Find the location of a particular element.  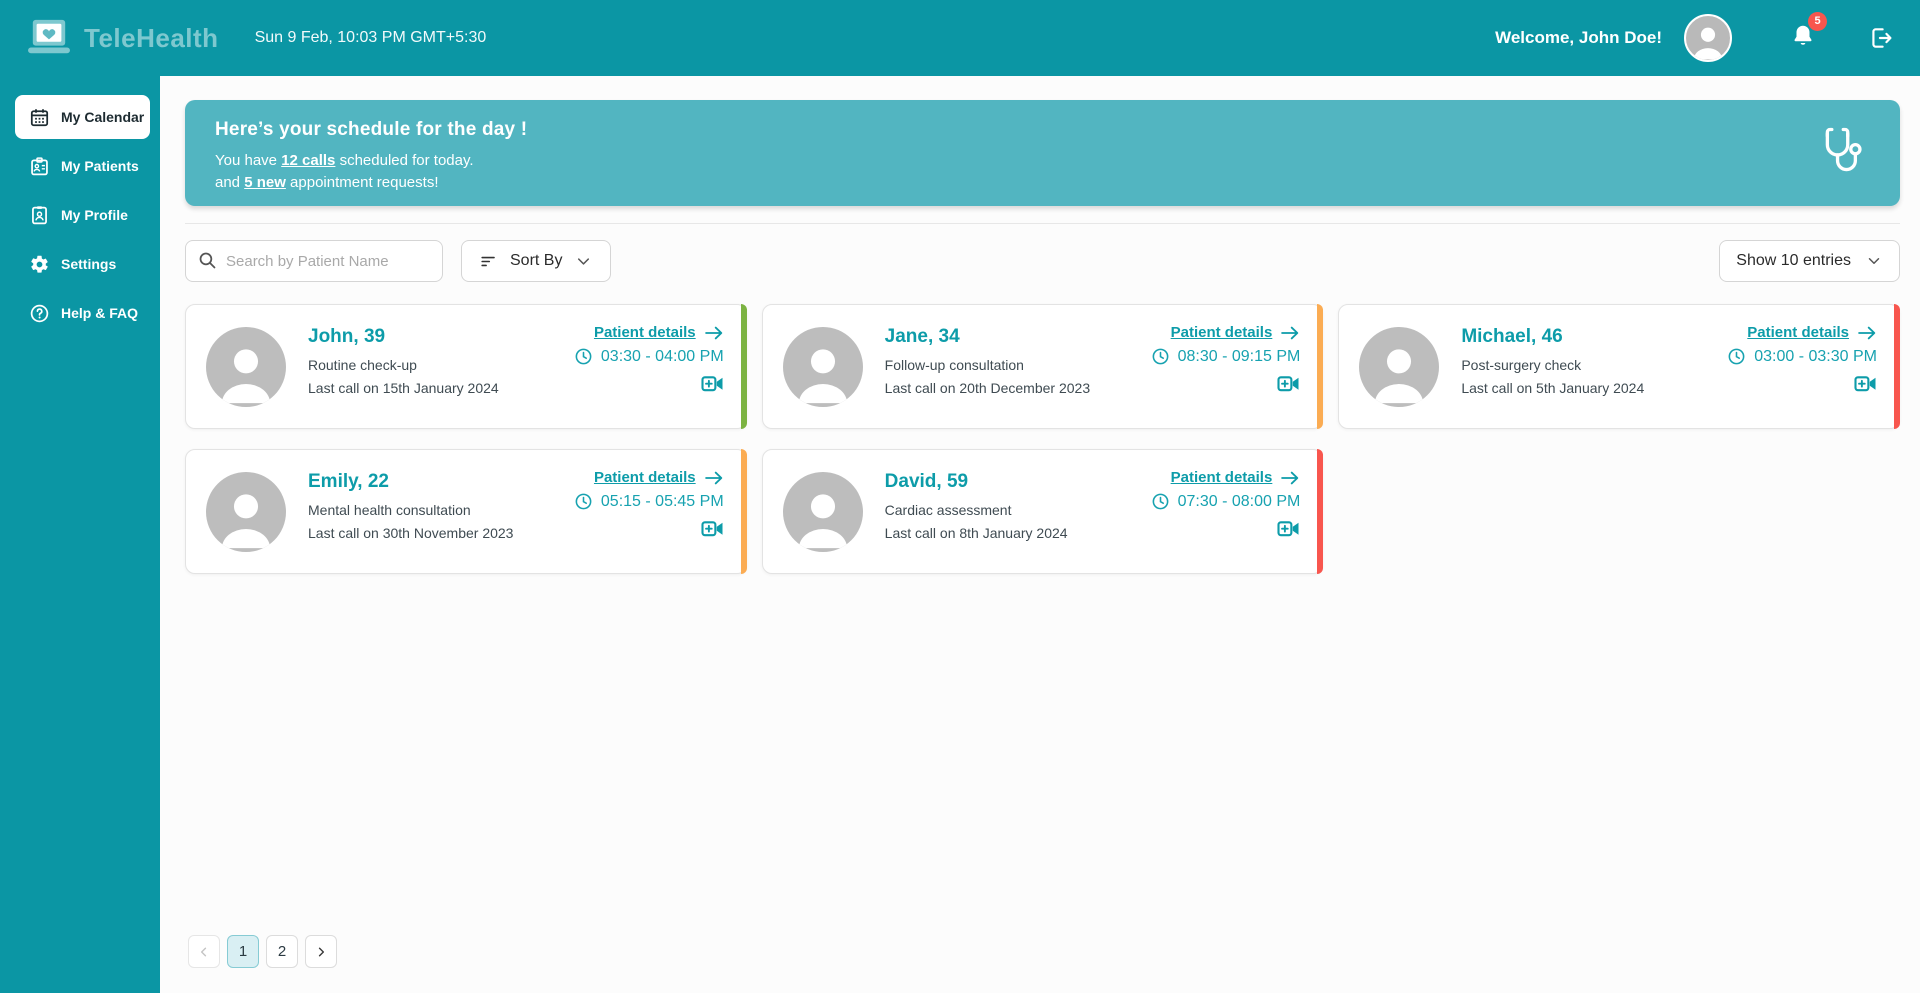

notification-badge: 5 is located at coordinates (1817, 21).